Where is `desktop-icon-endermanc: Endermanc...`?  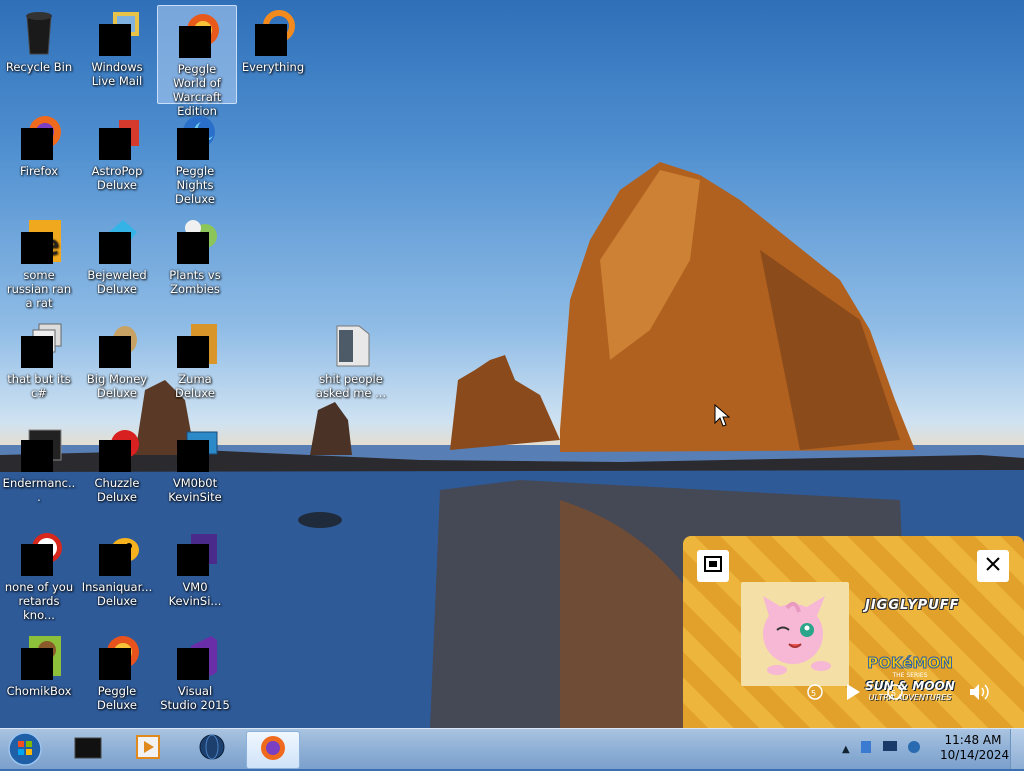 desktop-icon-endermanc: Endermanc... is located at coordinates (39, 462).